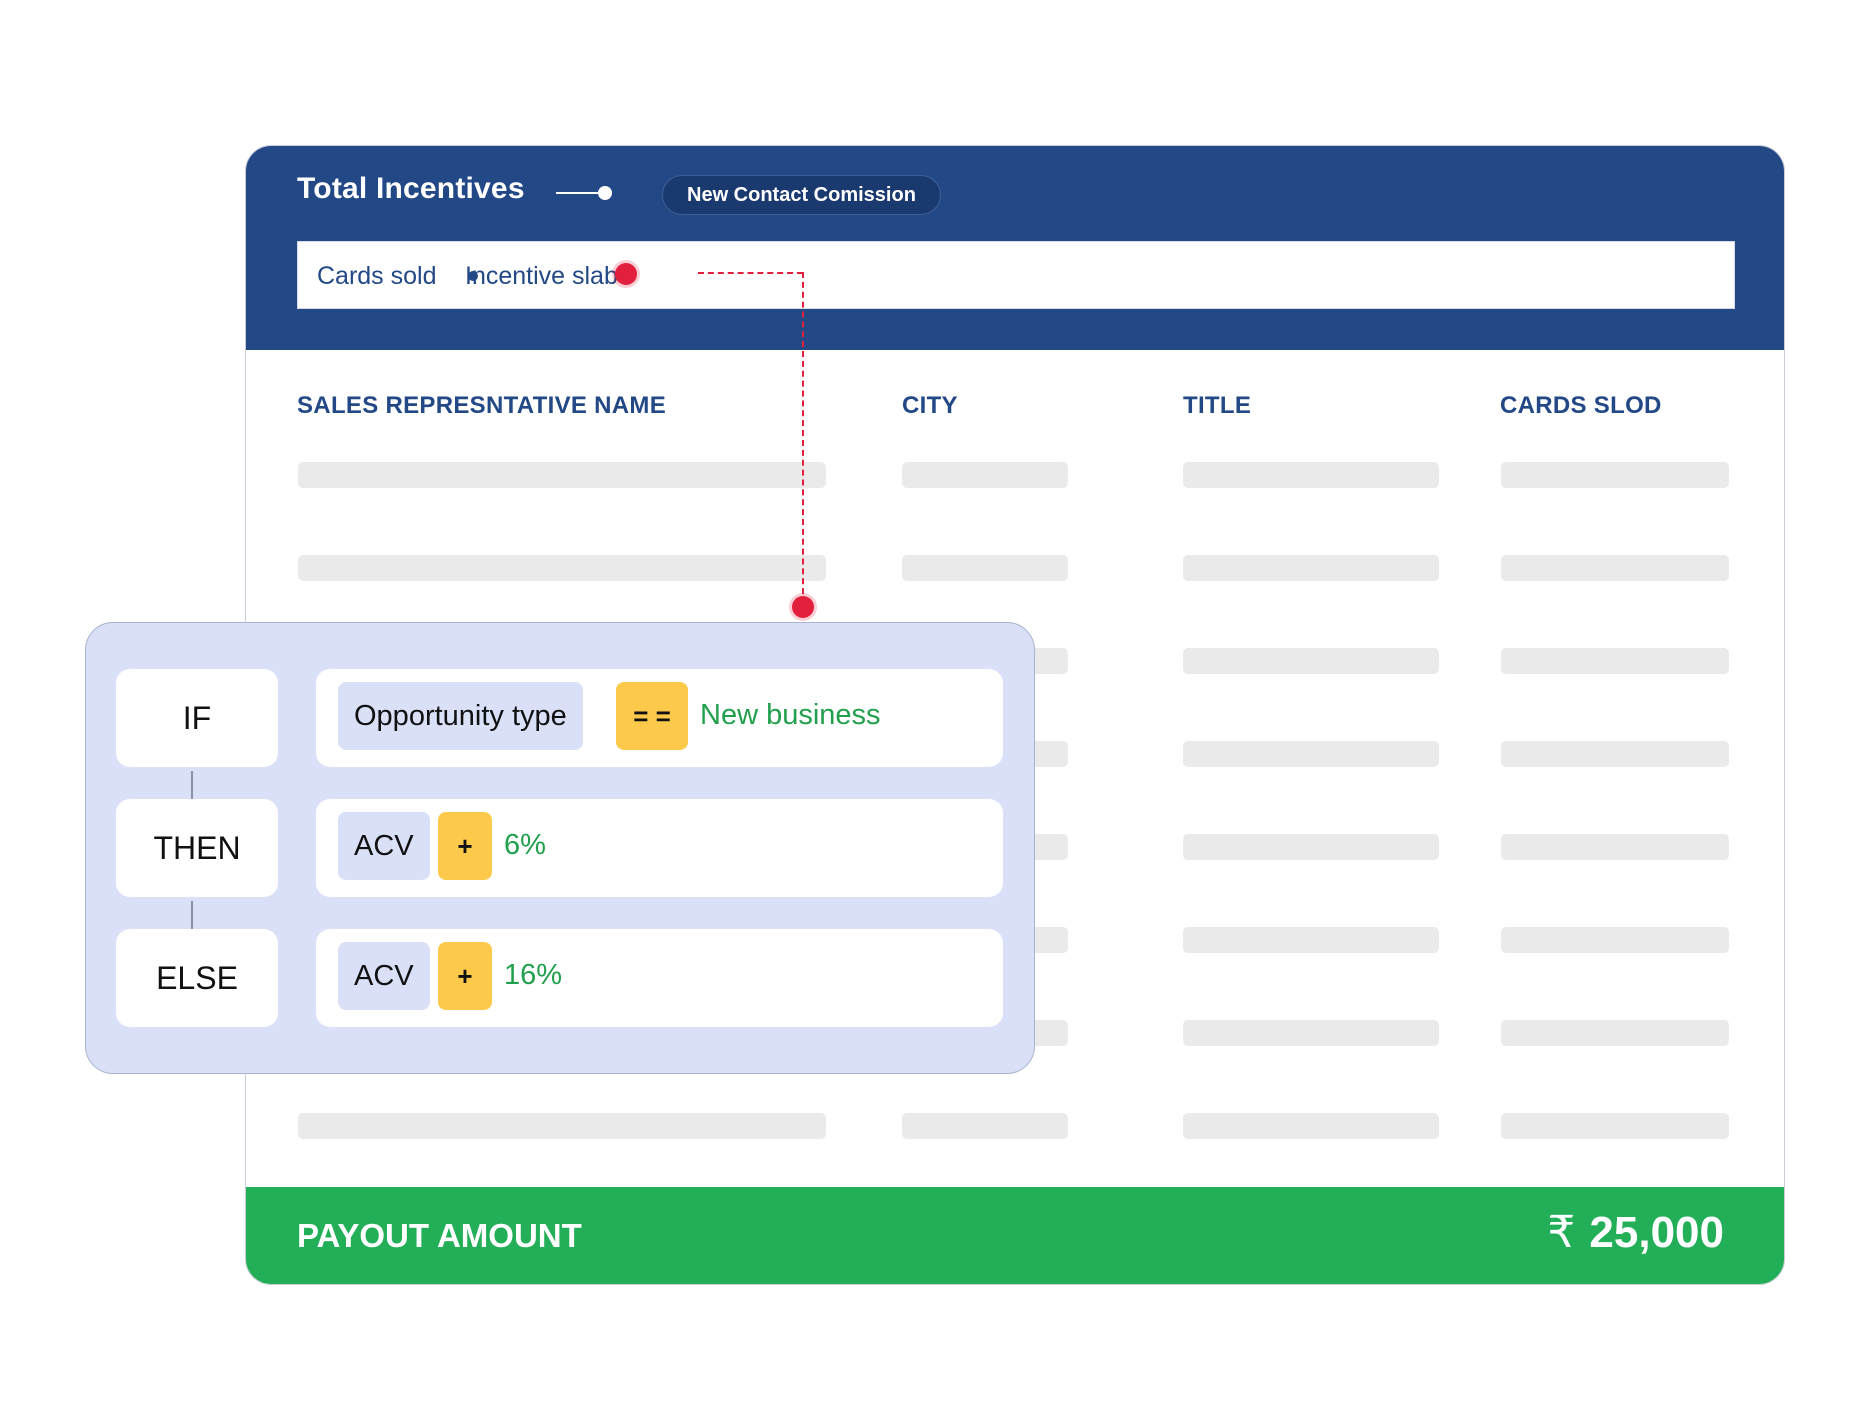  Describe the element at coordinates (197, 978) in the screenshot. I see `else-keyword: ELSE` at that location.